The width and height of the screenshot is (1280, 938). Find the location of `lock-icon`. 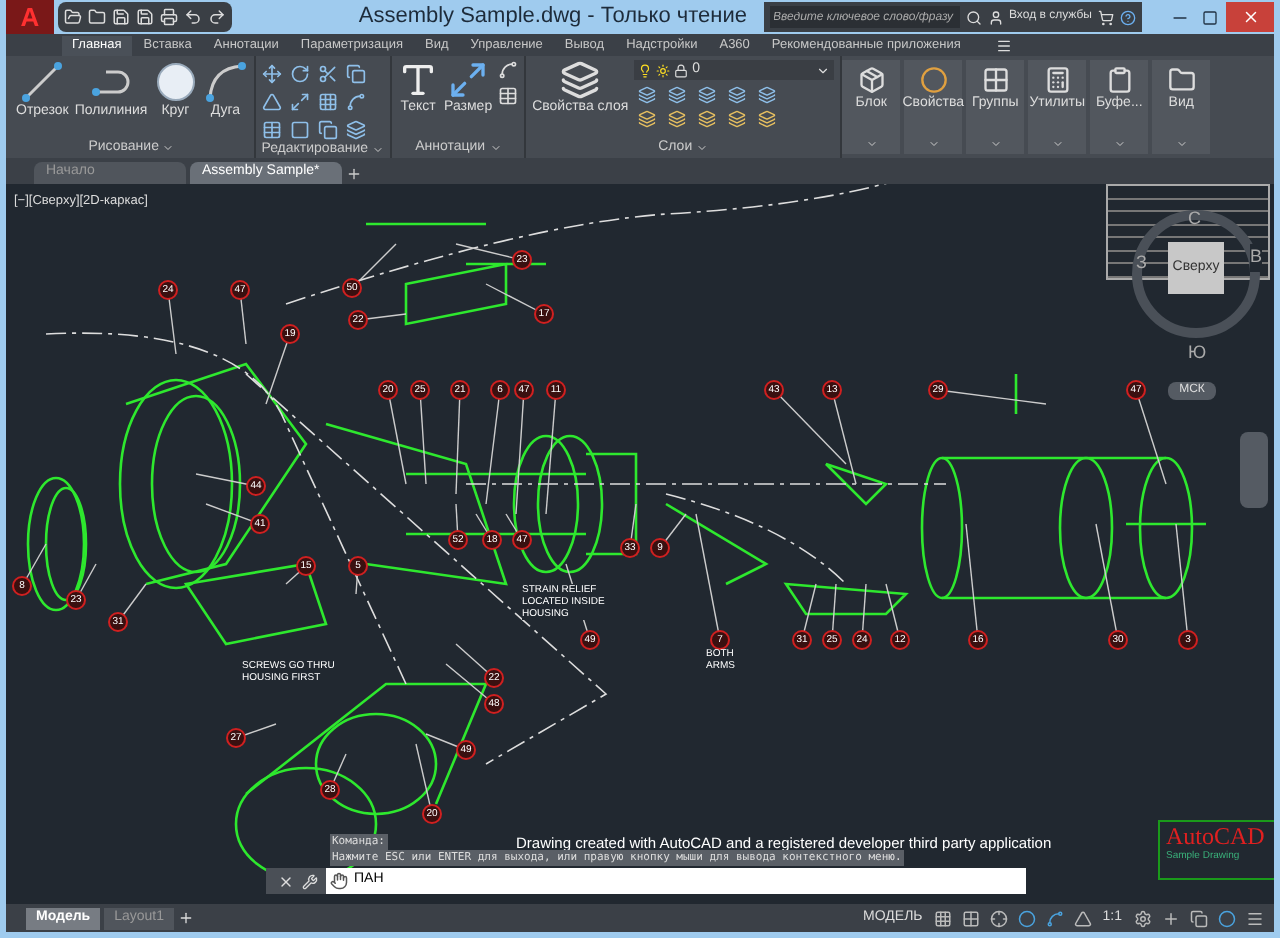

lock-icon is located at coordinates (681, 70).